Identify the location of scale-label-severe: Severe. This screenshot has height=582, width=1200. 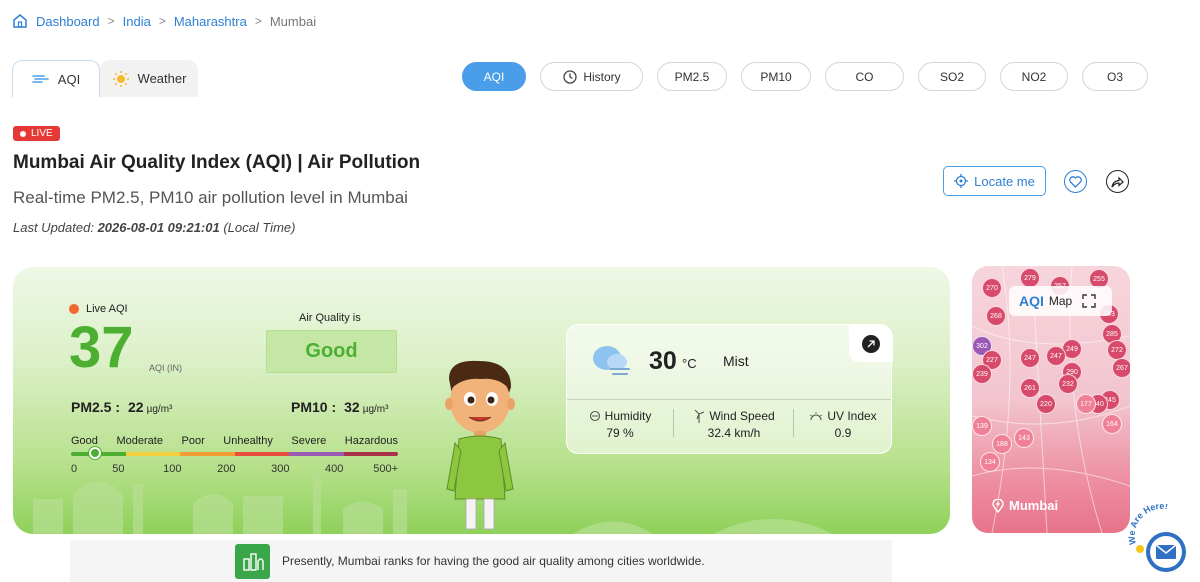
(309, 441).